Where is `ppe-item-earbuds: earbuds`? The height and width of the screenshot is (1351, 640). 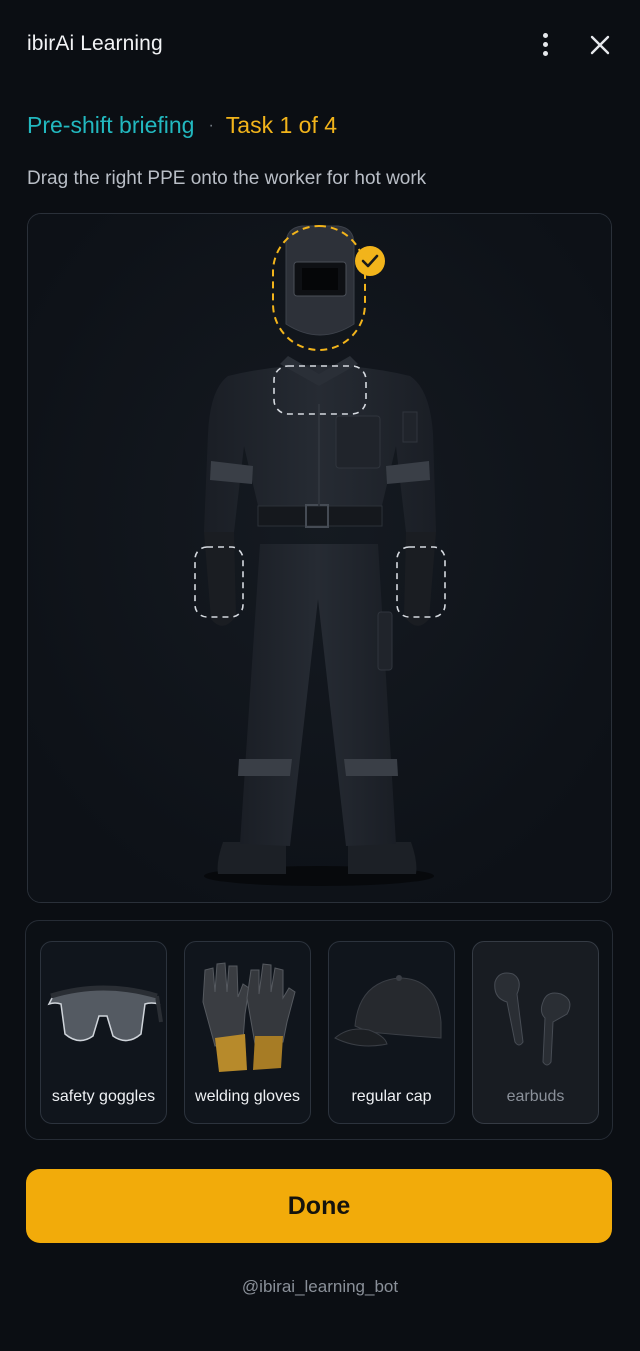
ppe-item-earbuds: earbuds is located at coordinates (535, 1032).